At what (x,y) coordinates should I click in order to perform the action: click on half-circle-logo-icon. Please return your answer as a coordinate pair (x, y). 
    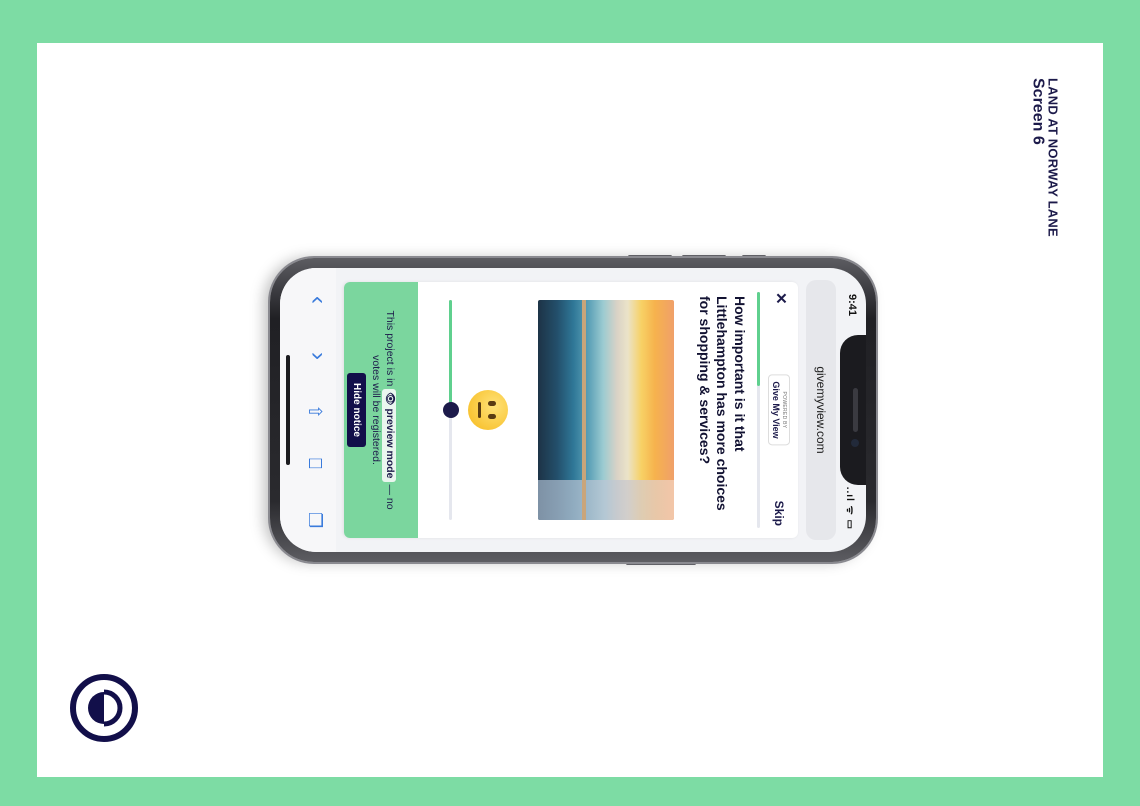
    Looking at the image, I should click on (104, 708).